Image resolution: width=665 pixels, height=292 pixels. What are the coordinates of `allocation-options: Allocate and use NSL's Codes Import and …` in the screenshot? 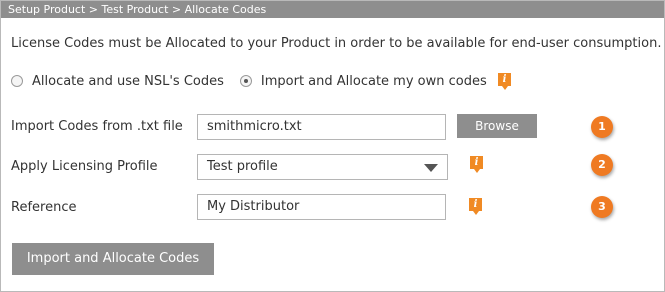 It's located at (249, 81).